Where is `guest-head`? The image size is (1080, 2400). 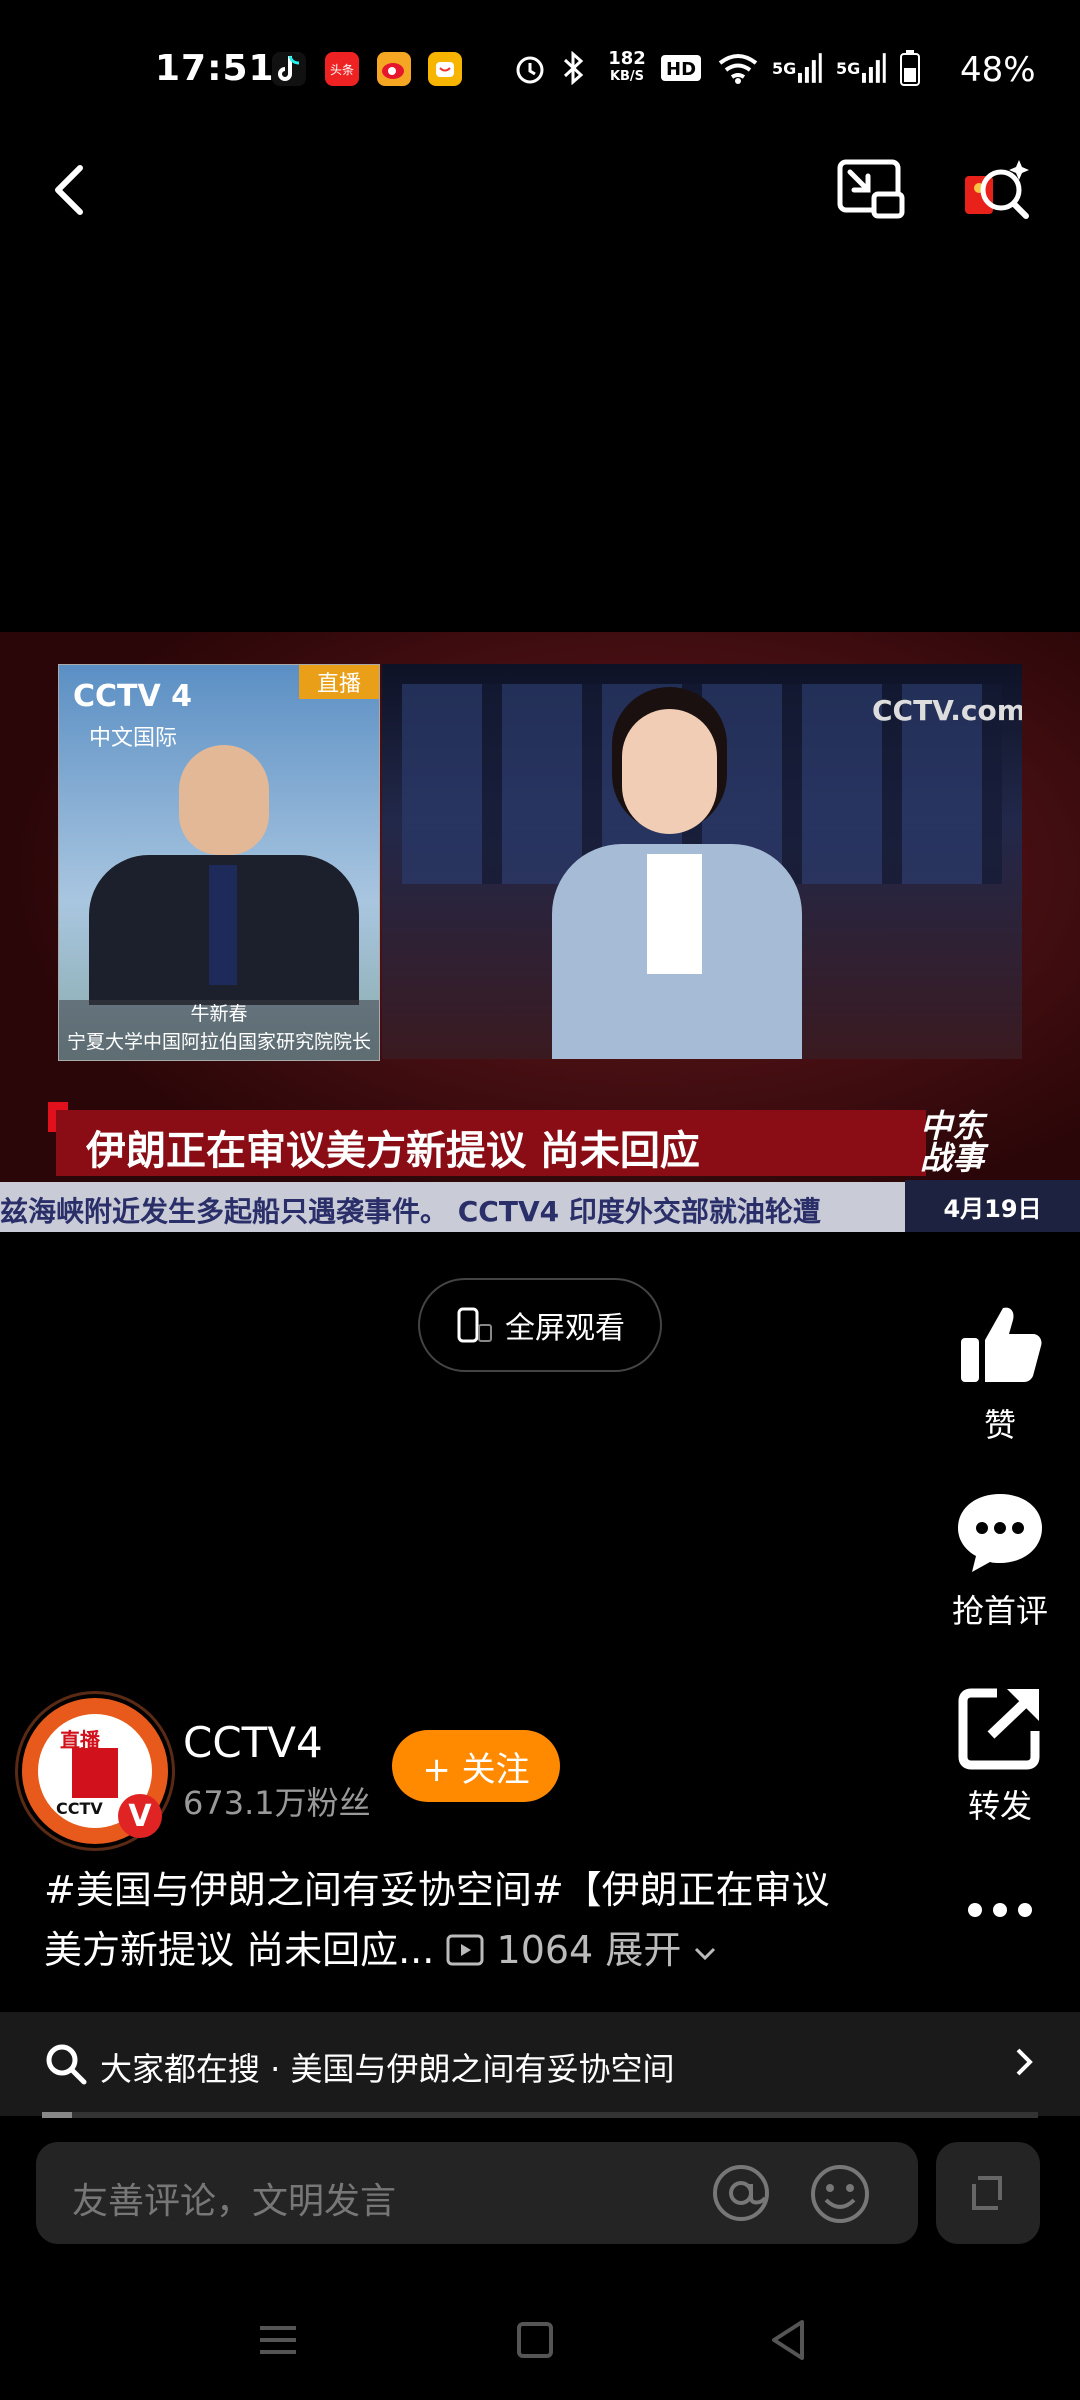
guest-head is located at coordinates (224, 800).